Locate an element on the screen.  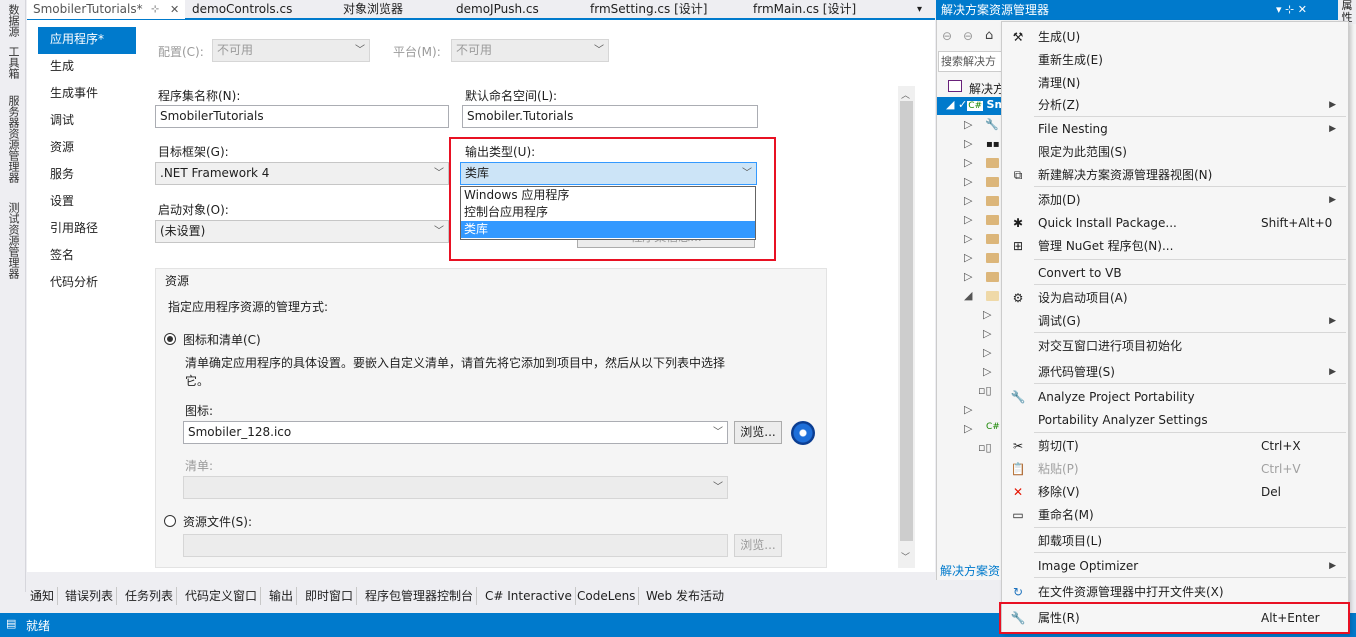
solution-search-input: 搜索解决方 is located at coordinates (970, 61).